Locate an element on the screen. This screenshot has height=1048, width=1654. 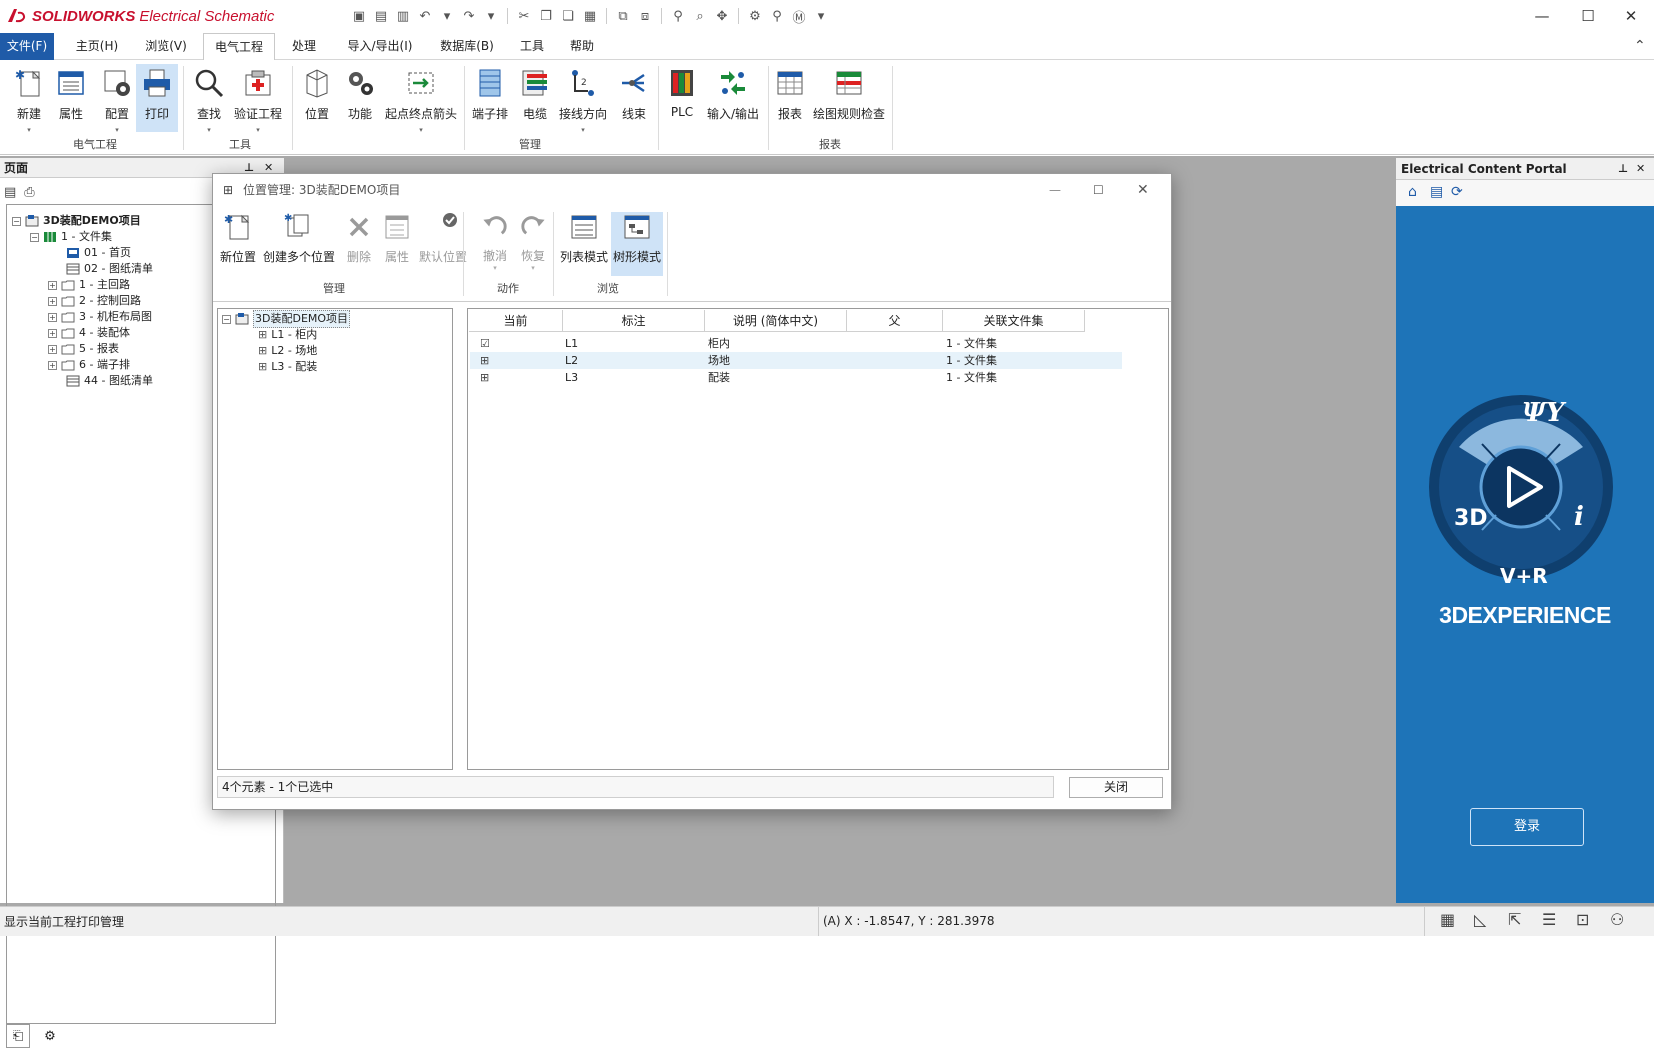
minimize-button: — is located at coordinates (1542, 16).